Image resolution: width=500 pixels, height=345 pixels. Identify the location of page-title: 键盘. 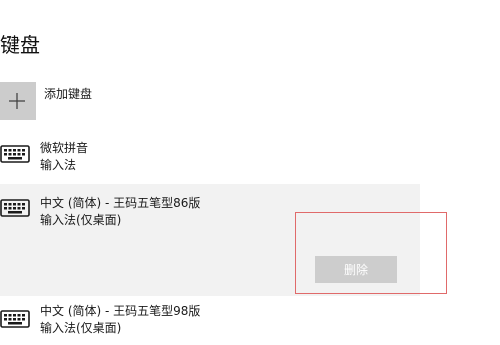
(20, 45).